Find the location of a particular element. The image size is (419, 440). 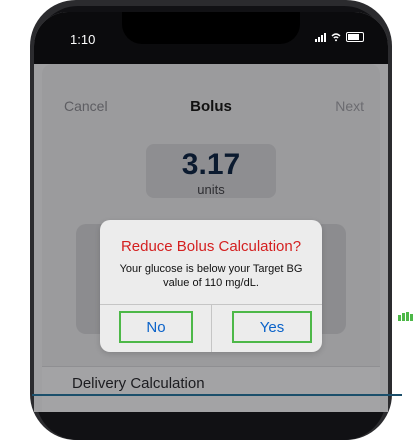

alert-title: Reduce Bolus Calculation? is located at coordinates (211, 246).